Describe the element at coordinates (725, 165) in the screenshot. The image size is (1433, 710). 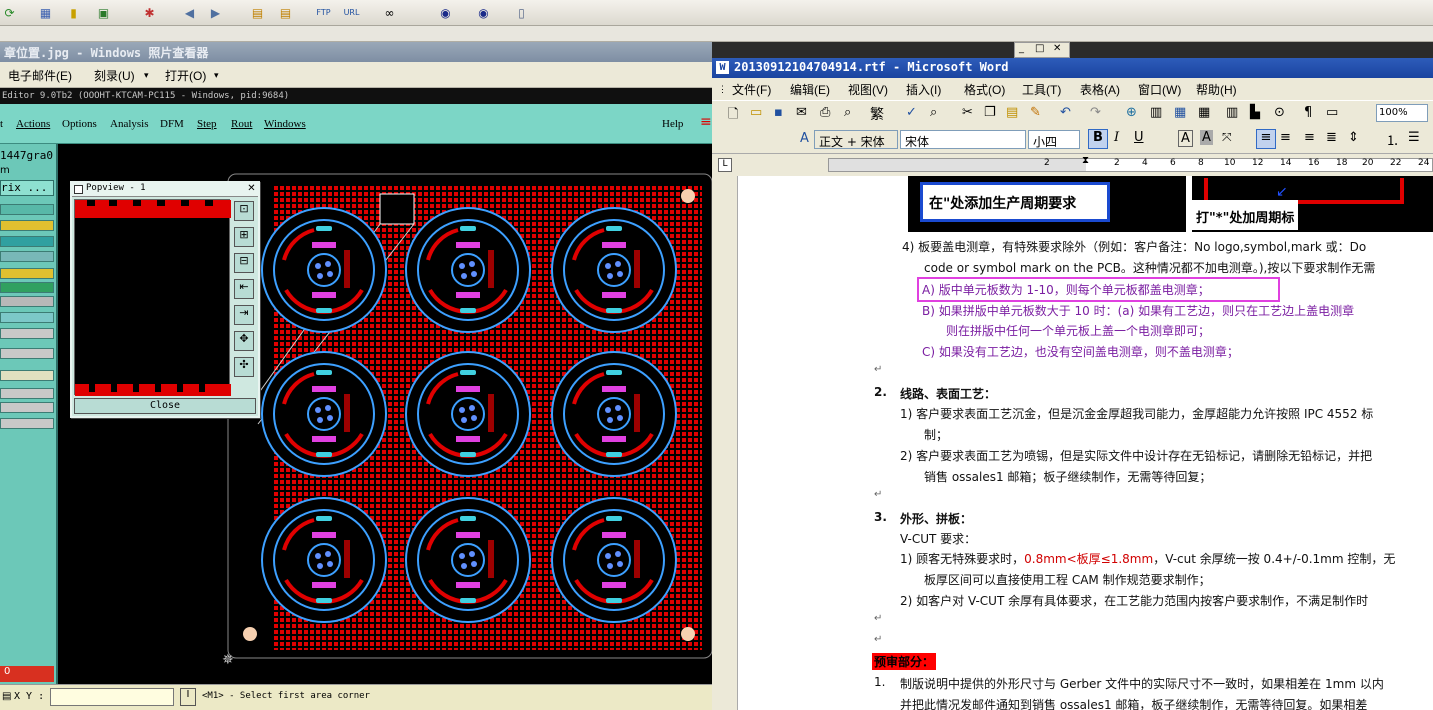
I see `tab-selector-icon: L` at that location.